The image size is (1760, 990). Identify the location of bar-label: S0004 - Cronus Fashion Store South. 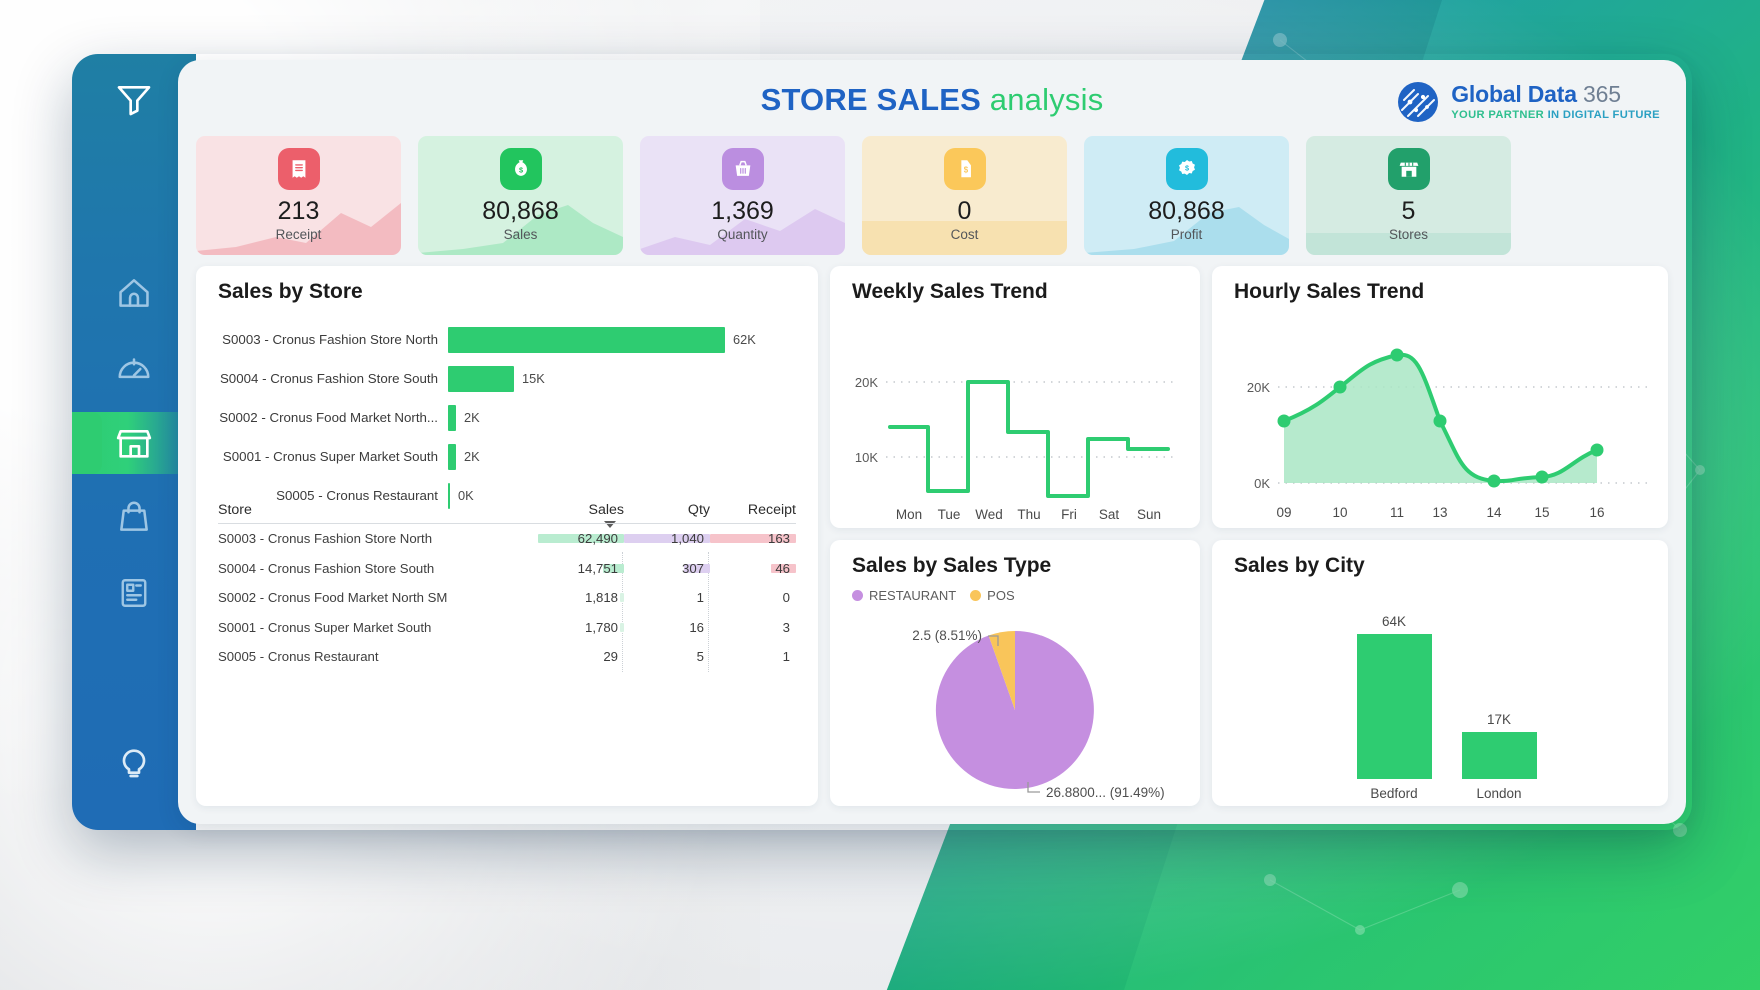
(328, 378).